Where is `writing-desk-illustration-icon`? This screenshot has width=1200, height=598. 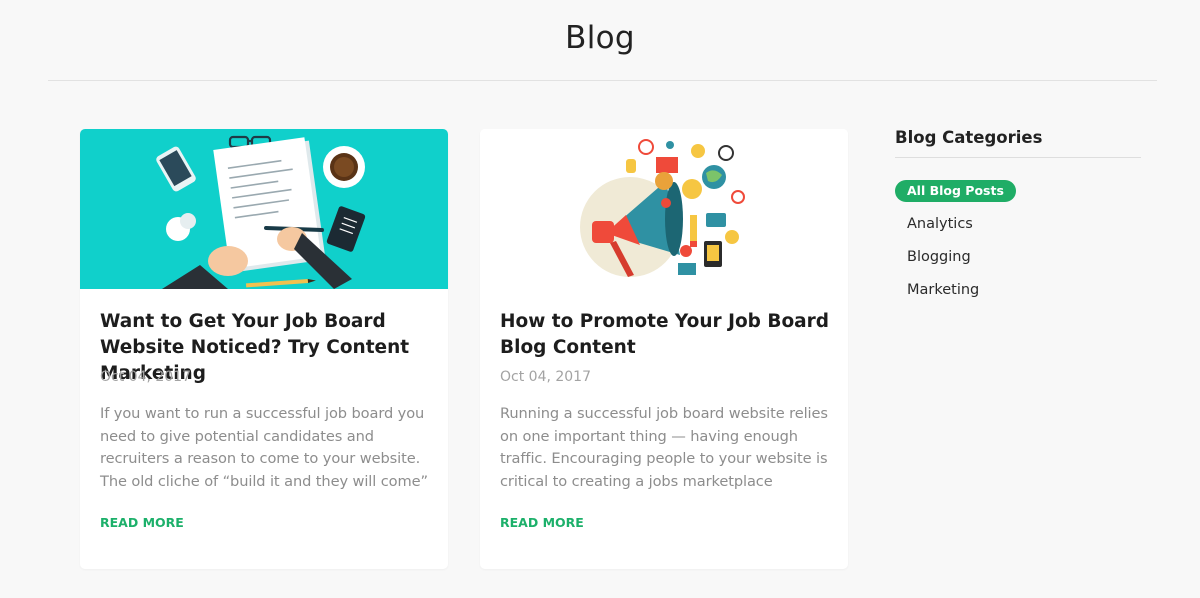
writing-desk-illustration-icon is located at coordinates (264, 209).